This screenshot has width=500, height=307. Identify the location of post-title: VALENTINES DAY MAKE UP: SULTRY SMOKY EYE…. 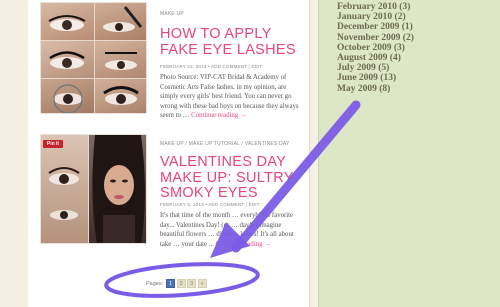
(235, 178).